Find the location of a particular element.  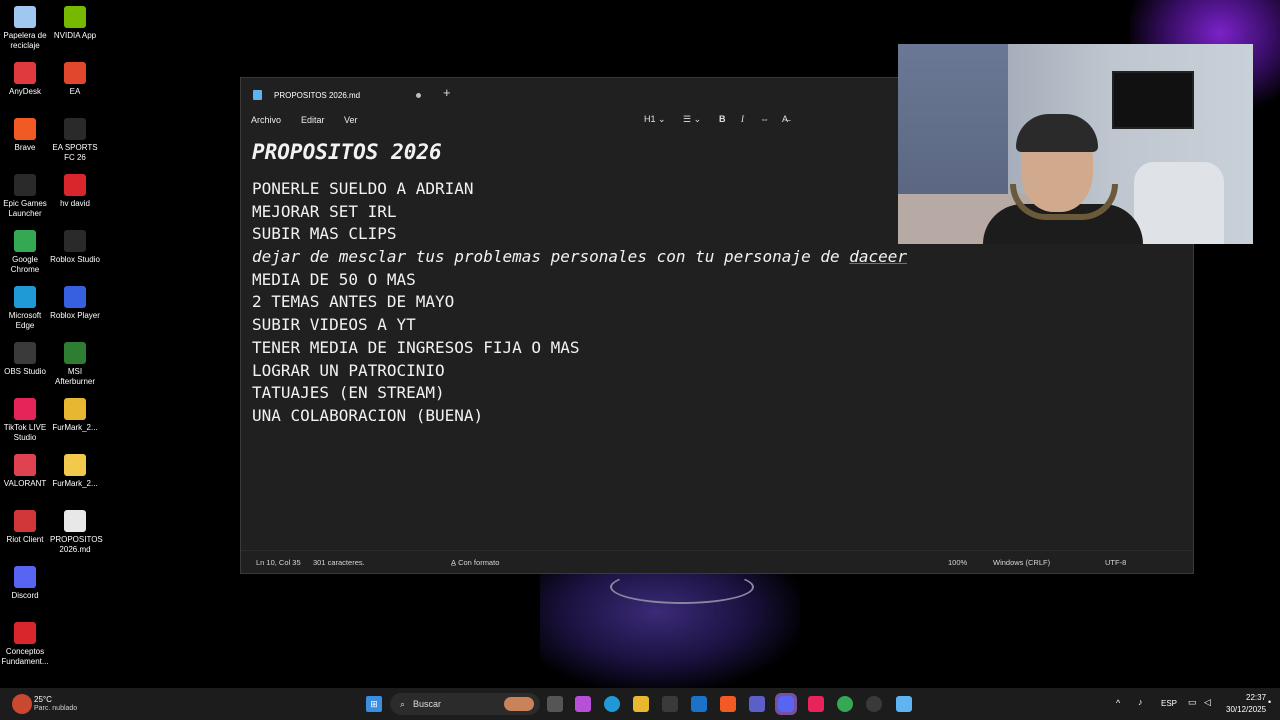

char-count: 301 caracteres. is located at coordinates (339, 562).